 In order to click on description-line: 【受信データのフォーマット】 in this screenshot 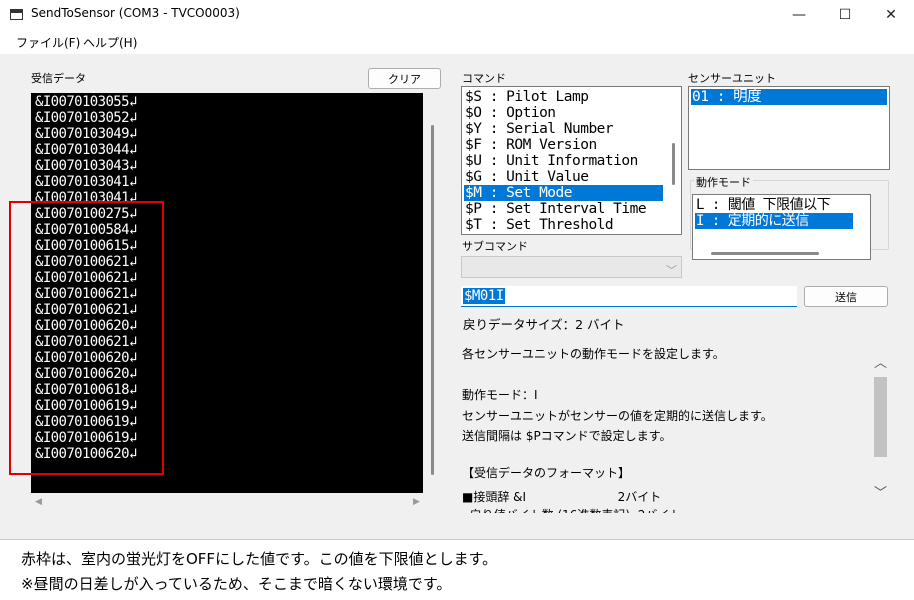, I will do `click(546, 473)`.